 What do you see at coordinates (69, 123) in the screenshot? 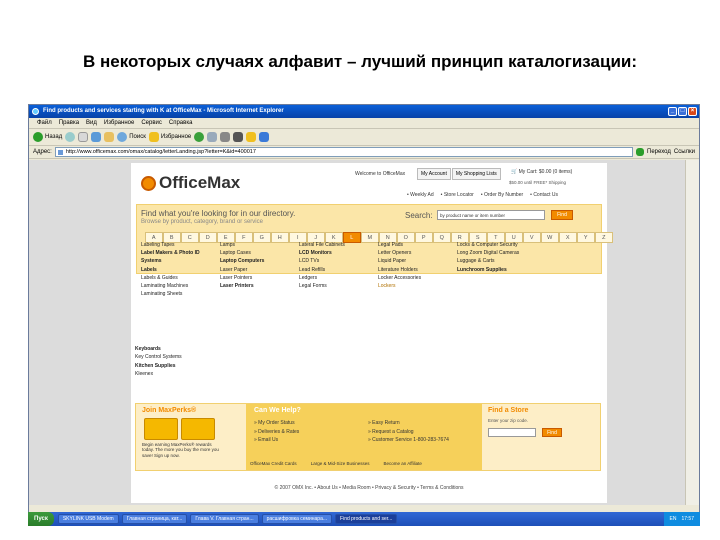
I see `menu-edit: Правка` at bounding box center [69, 123].